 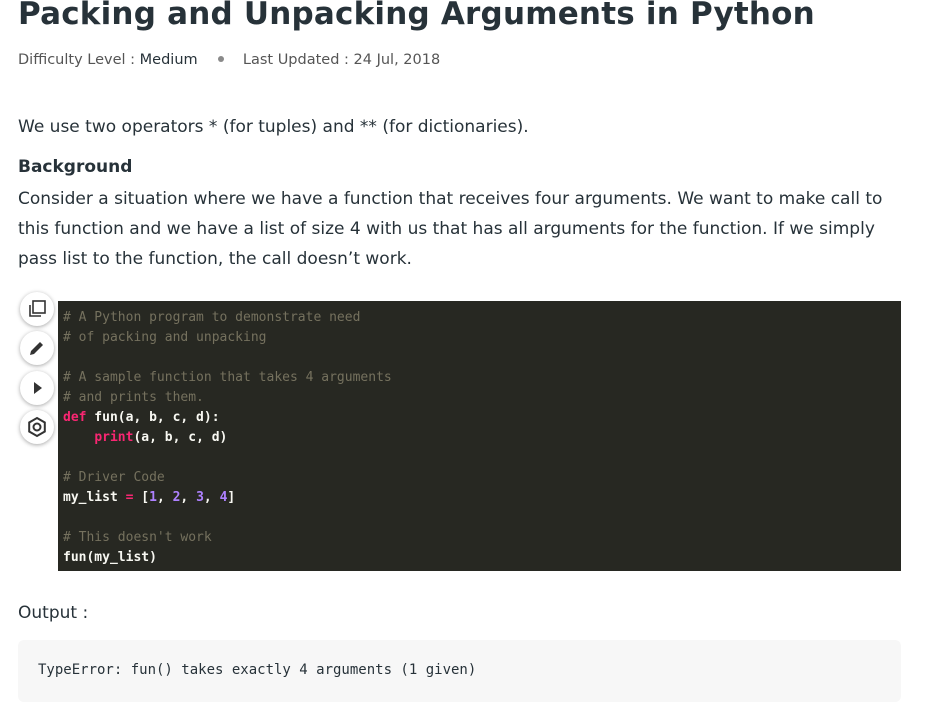 I want to click on copy-code-button, so click(x=37, y=309).